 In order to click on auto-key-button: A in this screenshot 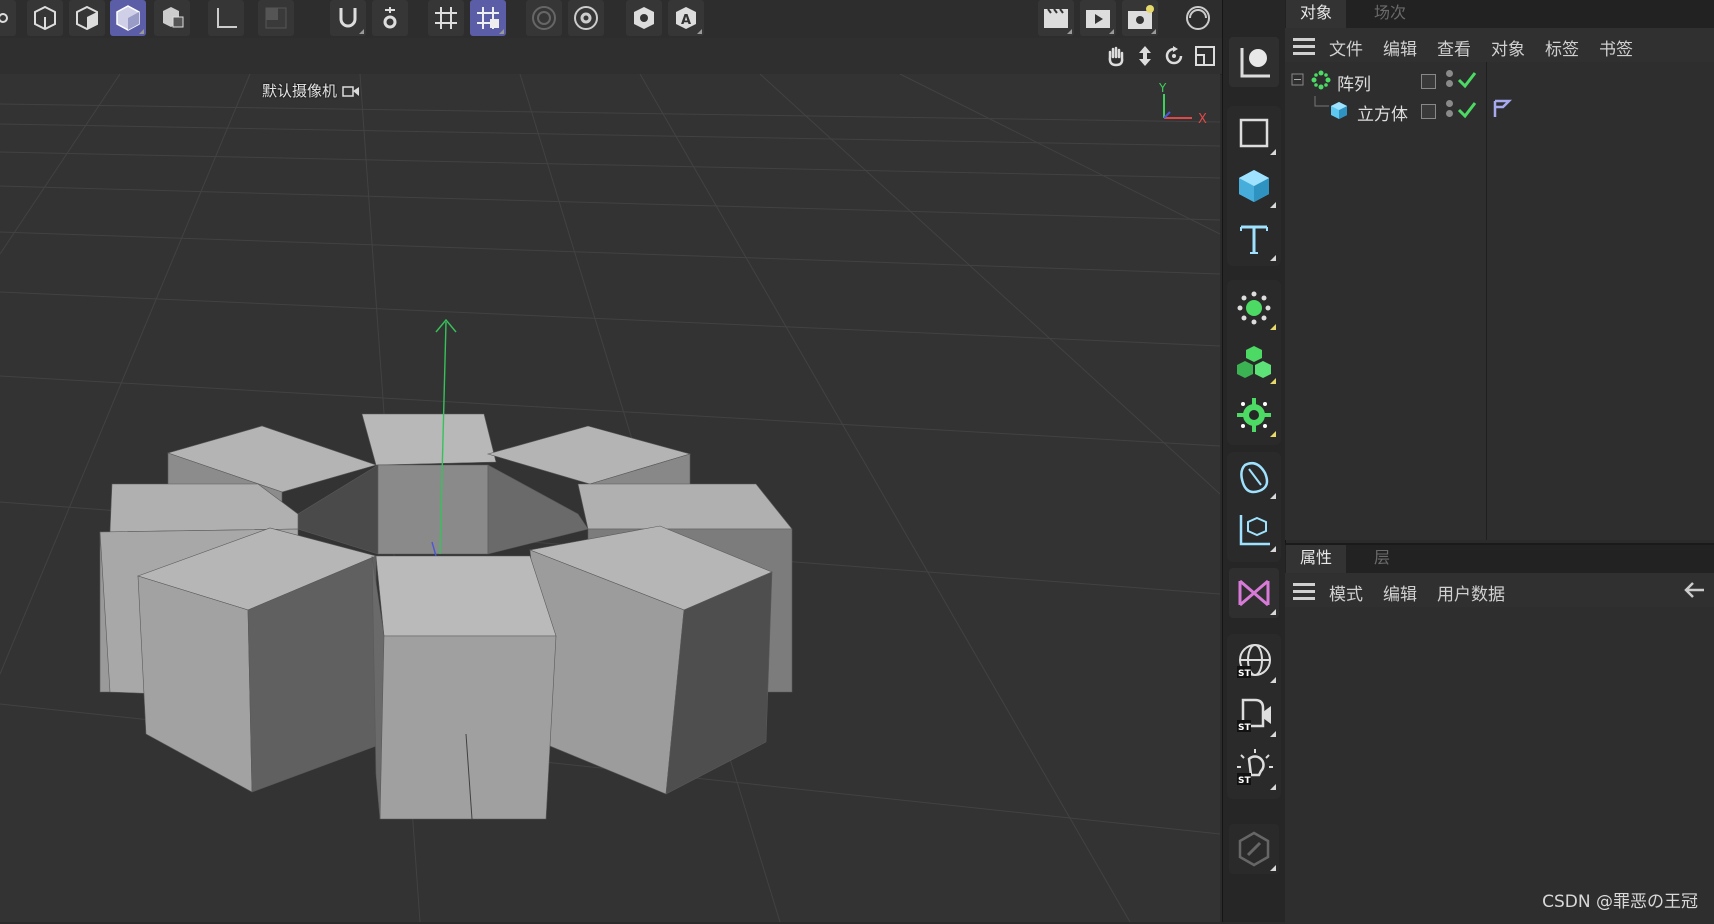, I will do `click(686, 18)`.